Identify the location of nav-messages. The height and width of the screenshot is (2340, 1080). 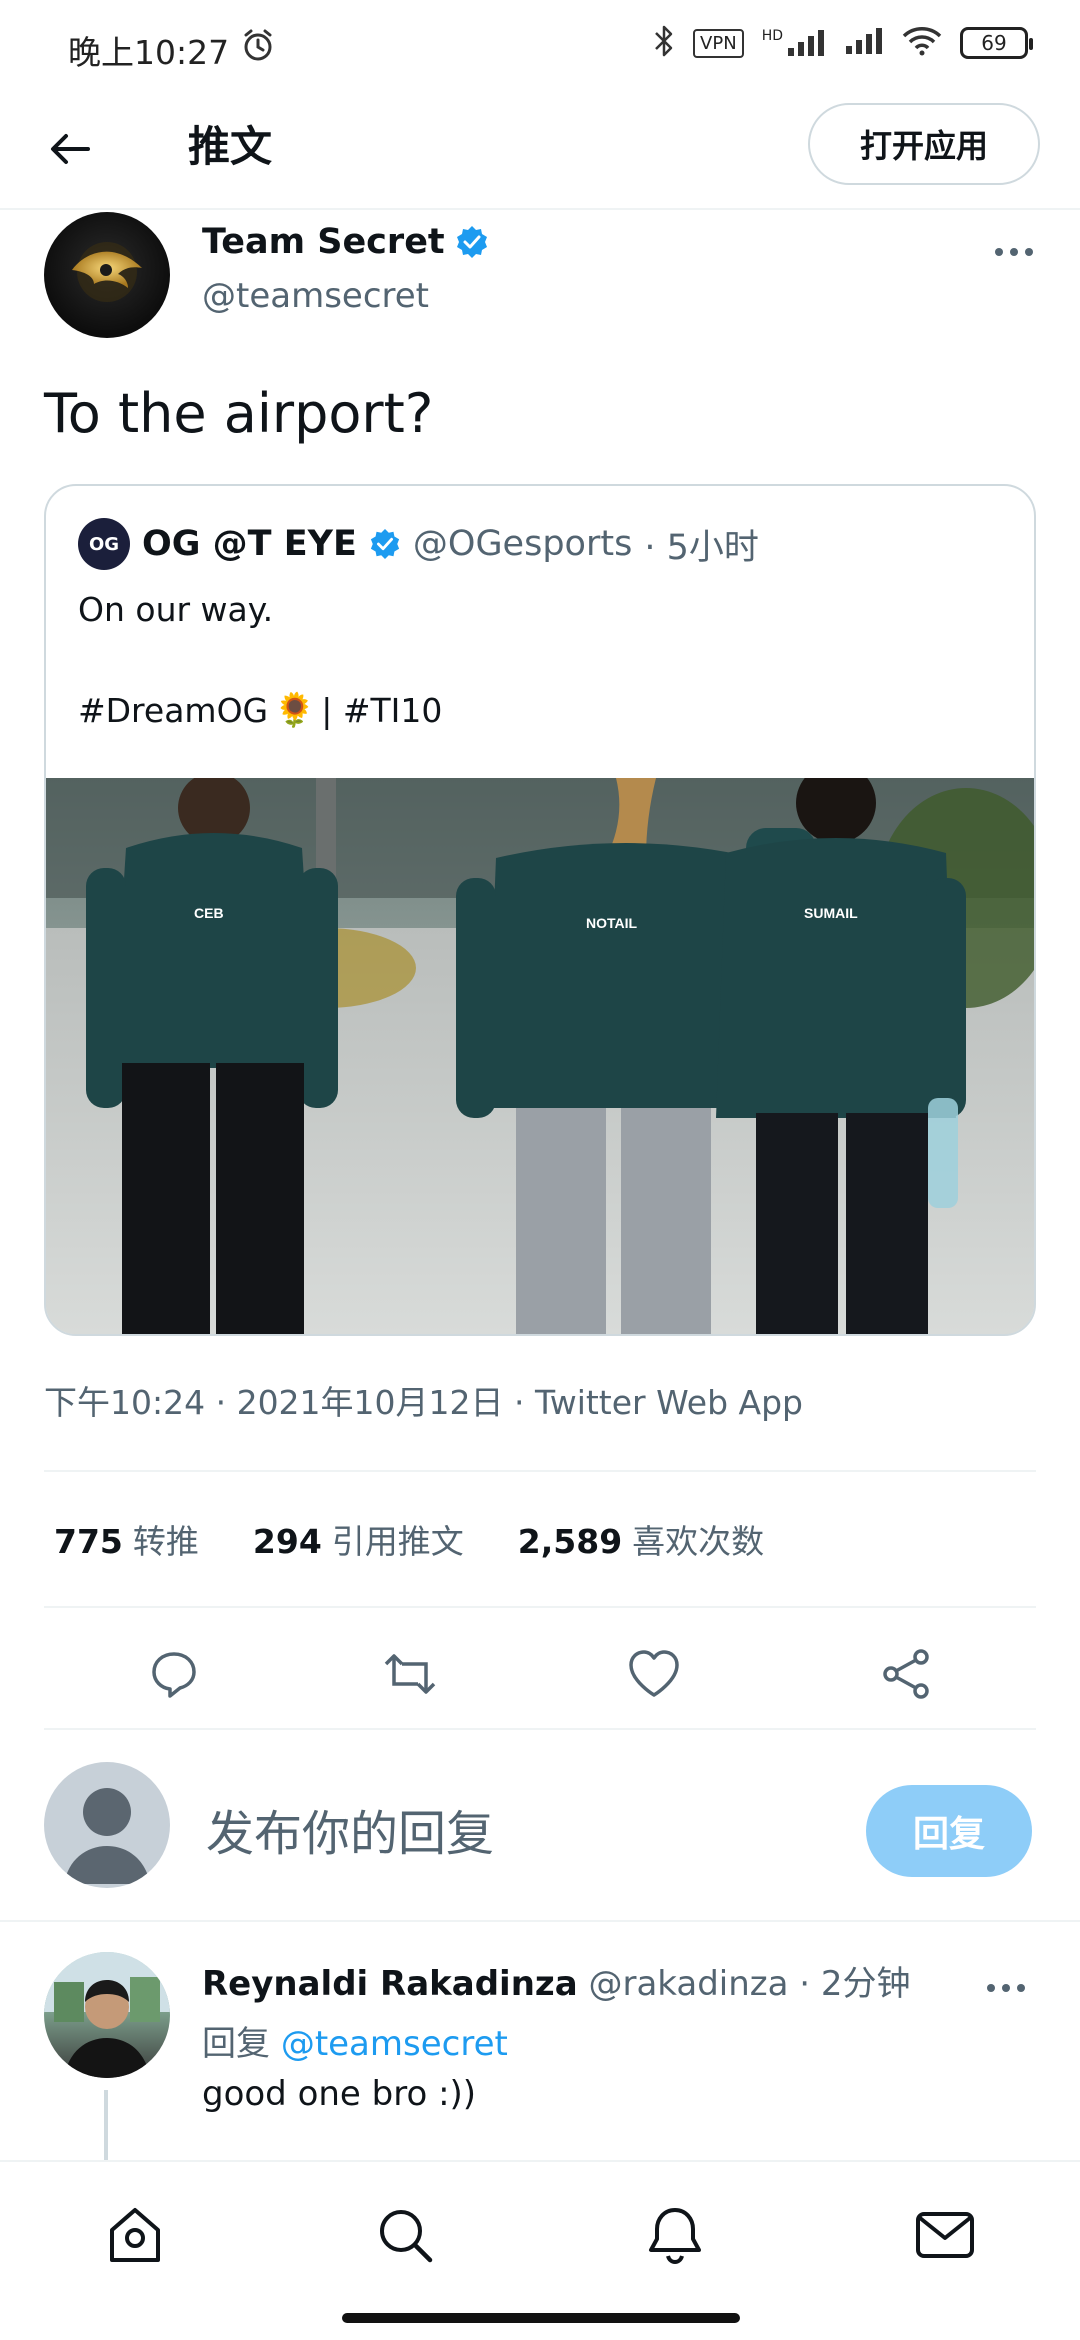
(945, 2235).